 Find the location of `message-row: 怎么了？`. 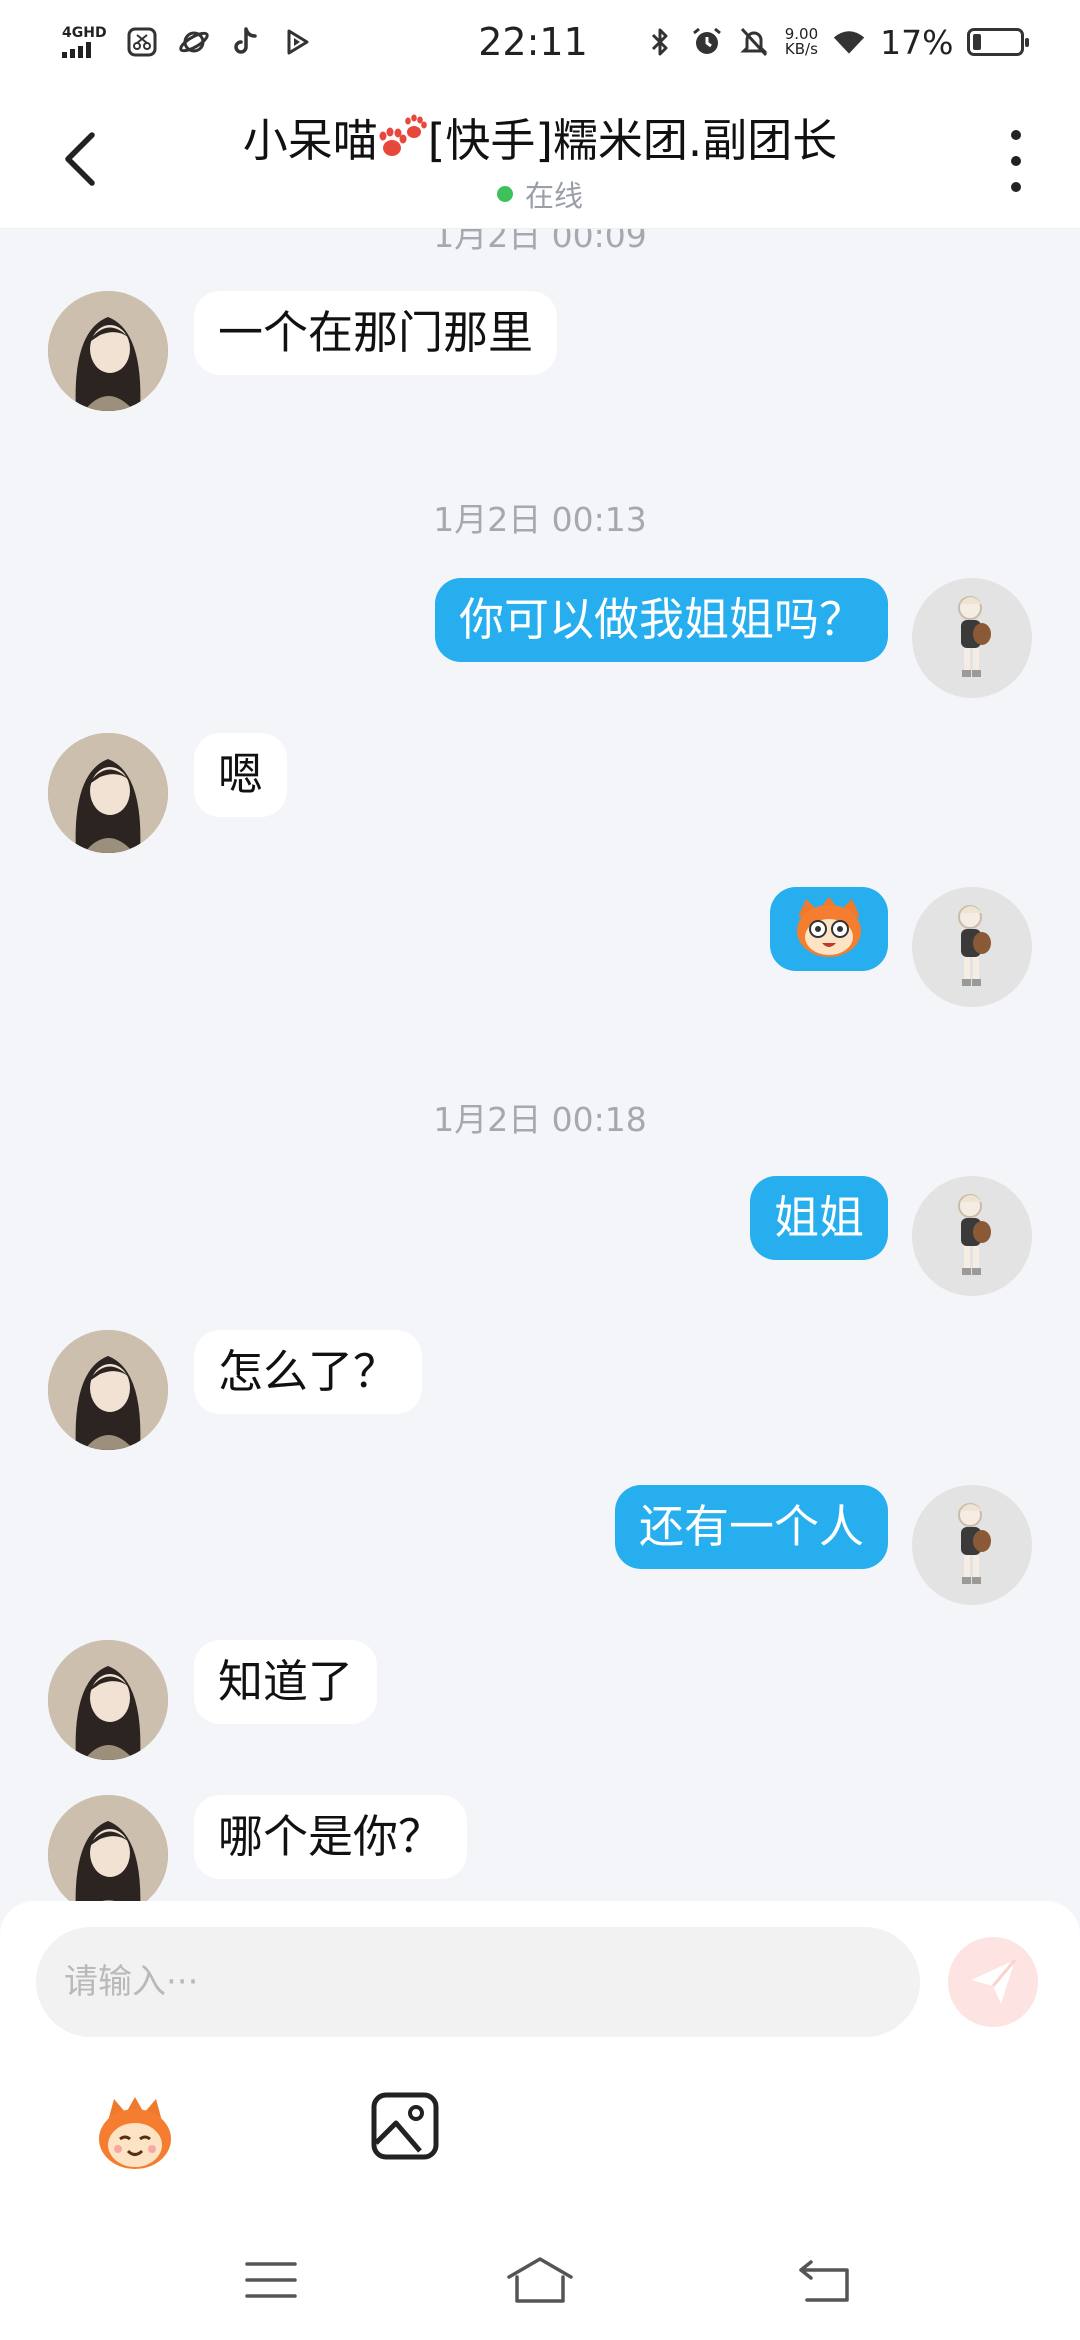

message-row: 怎么了？ is located at coordinates (540, 1390).